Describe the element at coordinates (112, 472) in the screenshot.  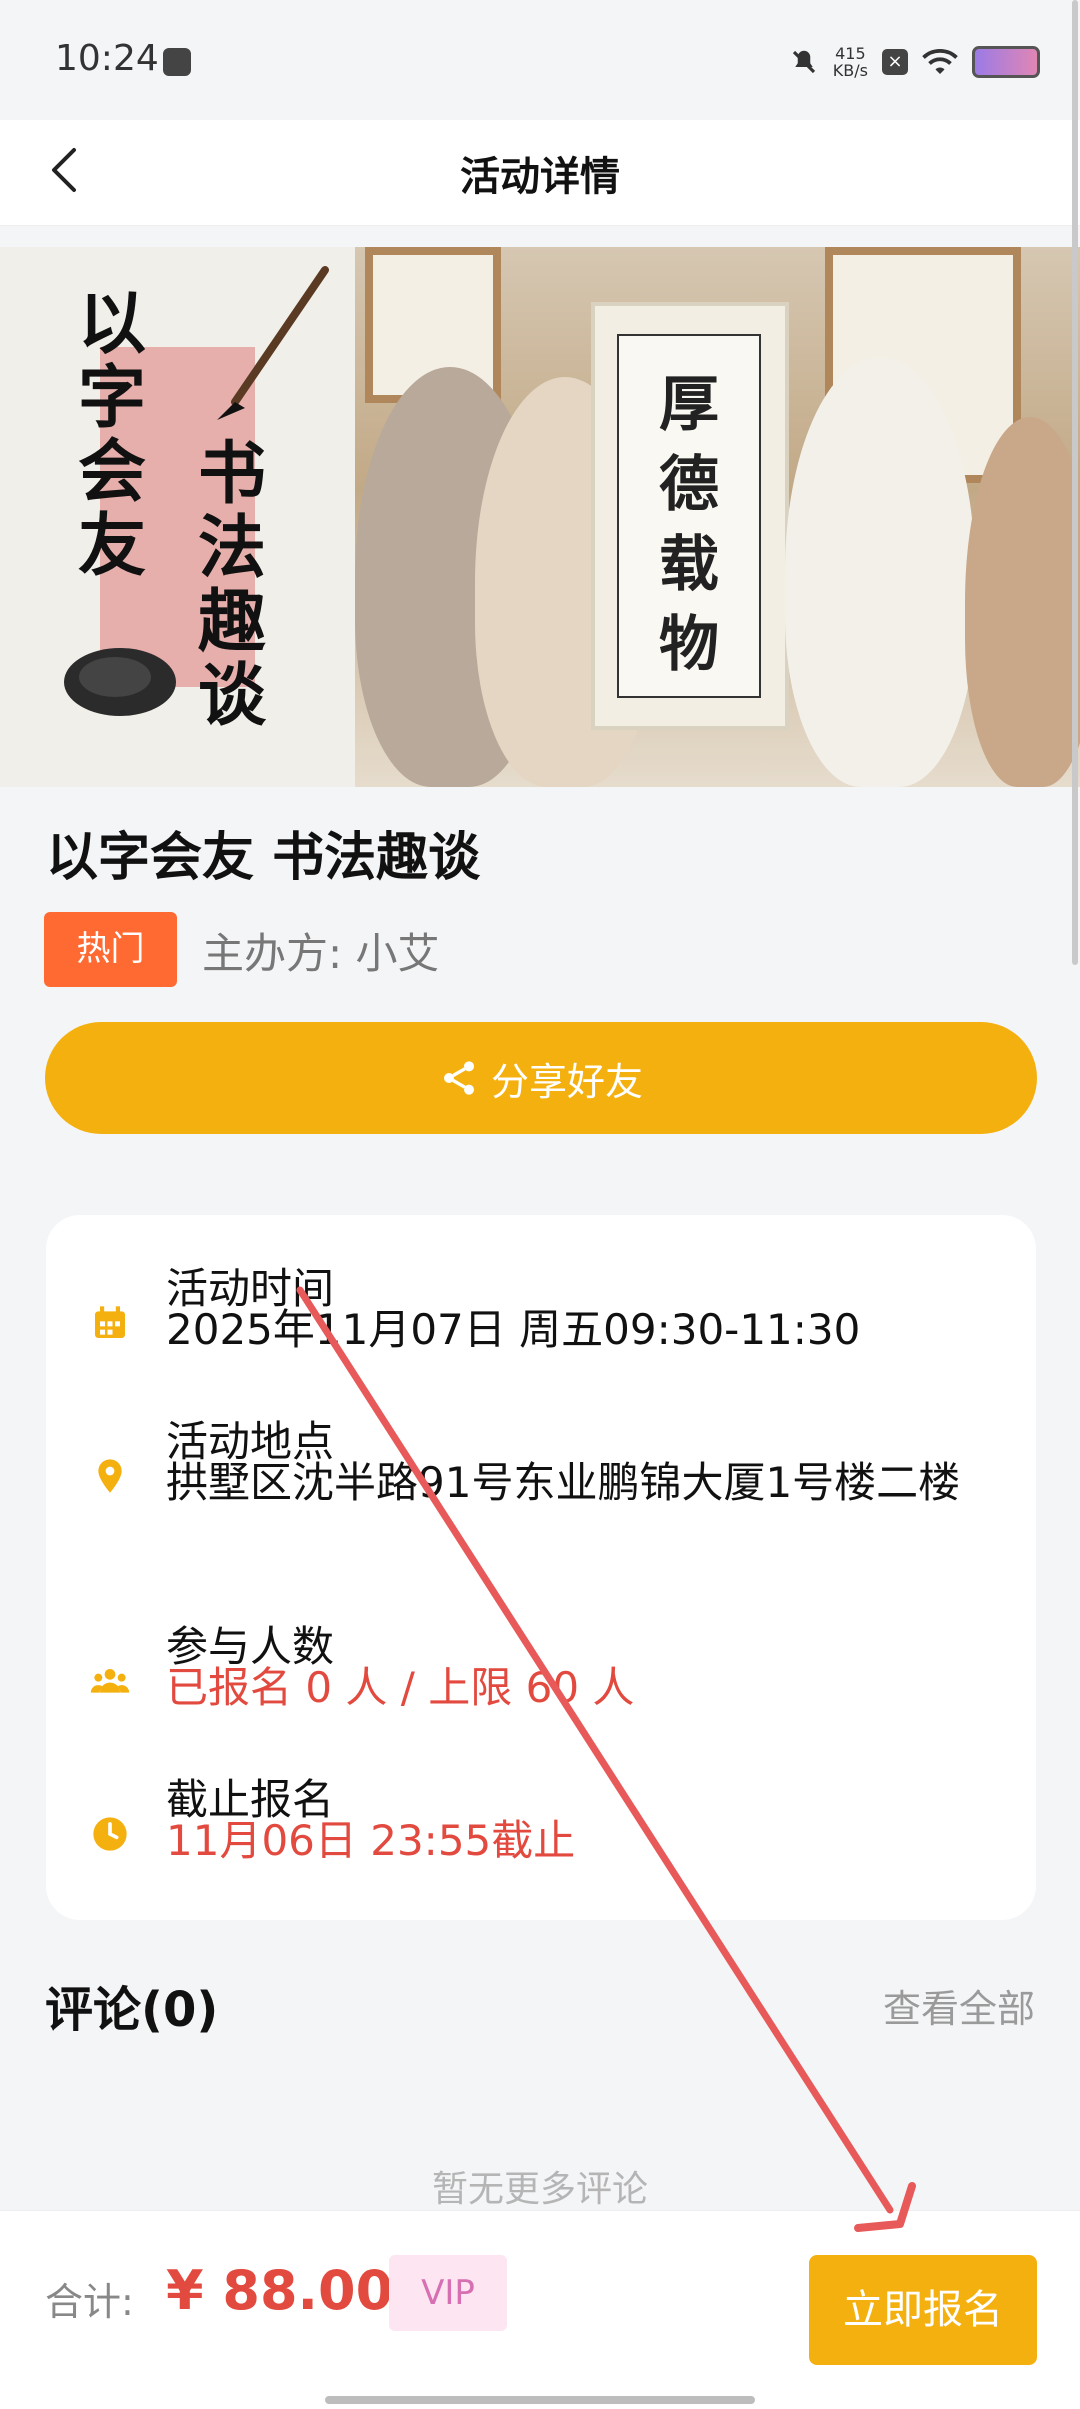
I see `banner-title-char: 会` at that location.